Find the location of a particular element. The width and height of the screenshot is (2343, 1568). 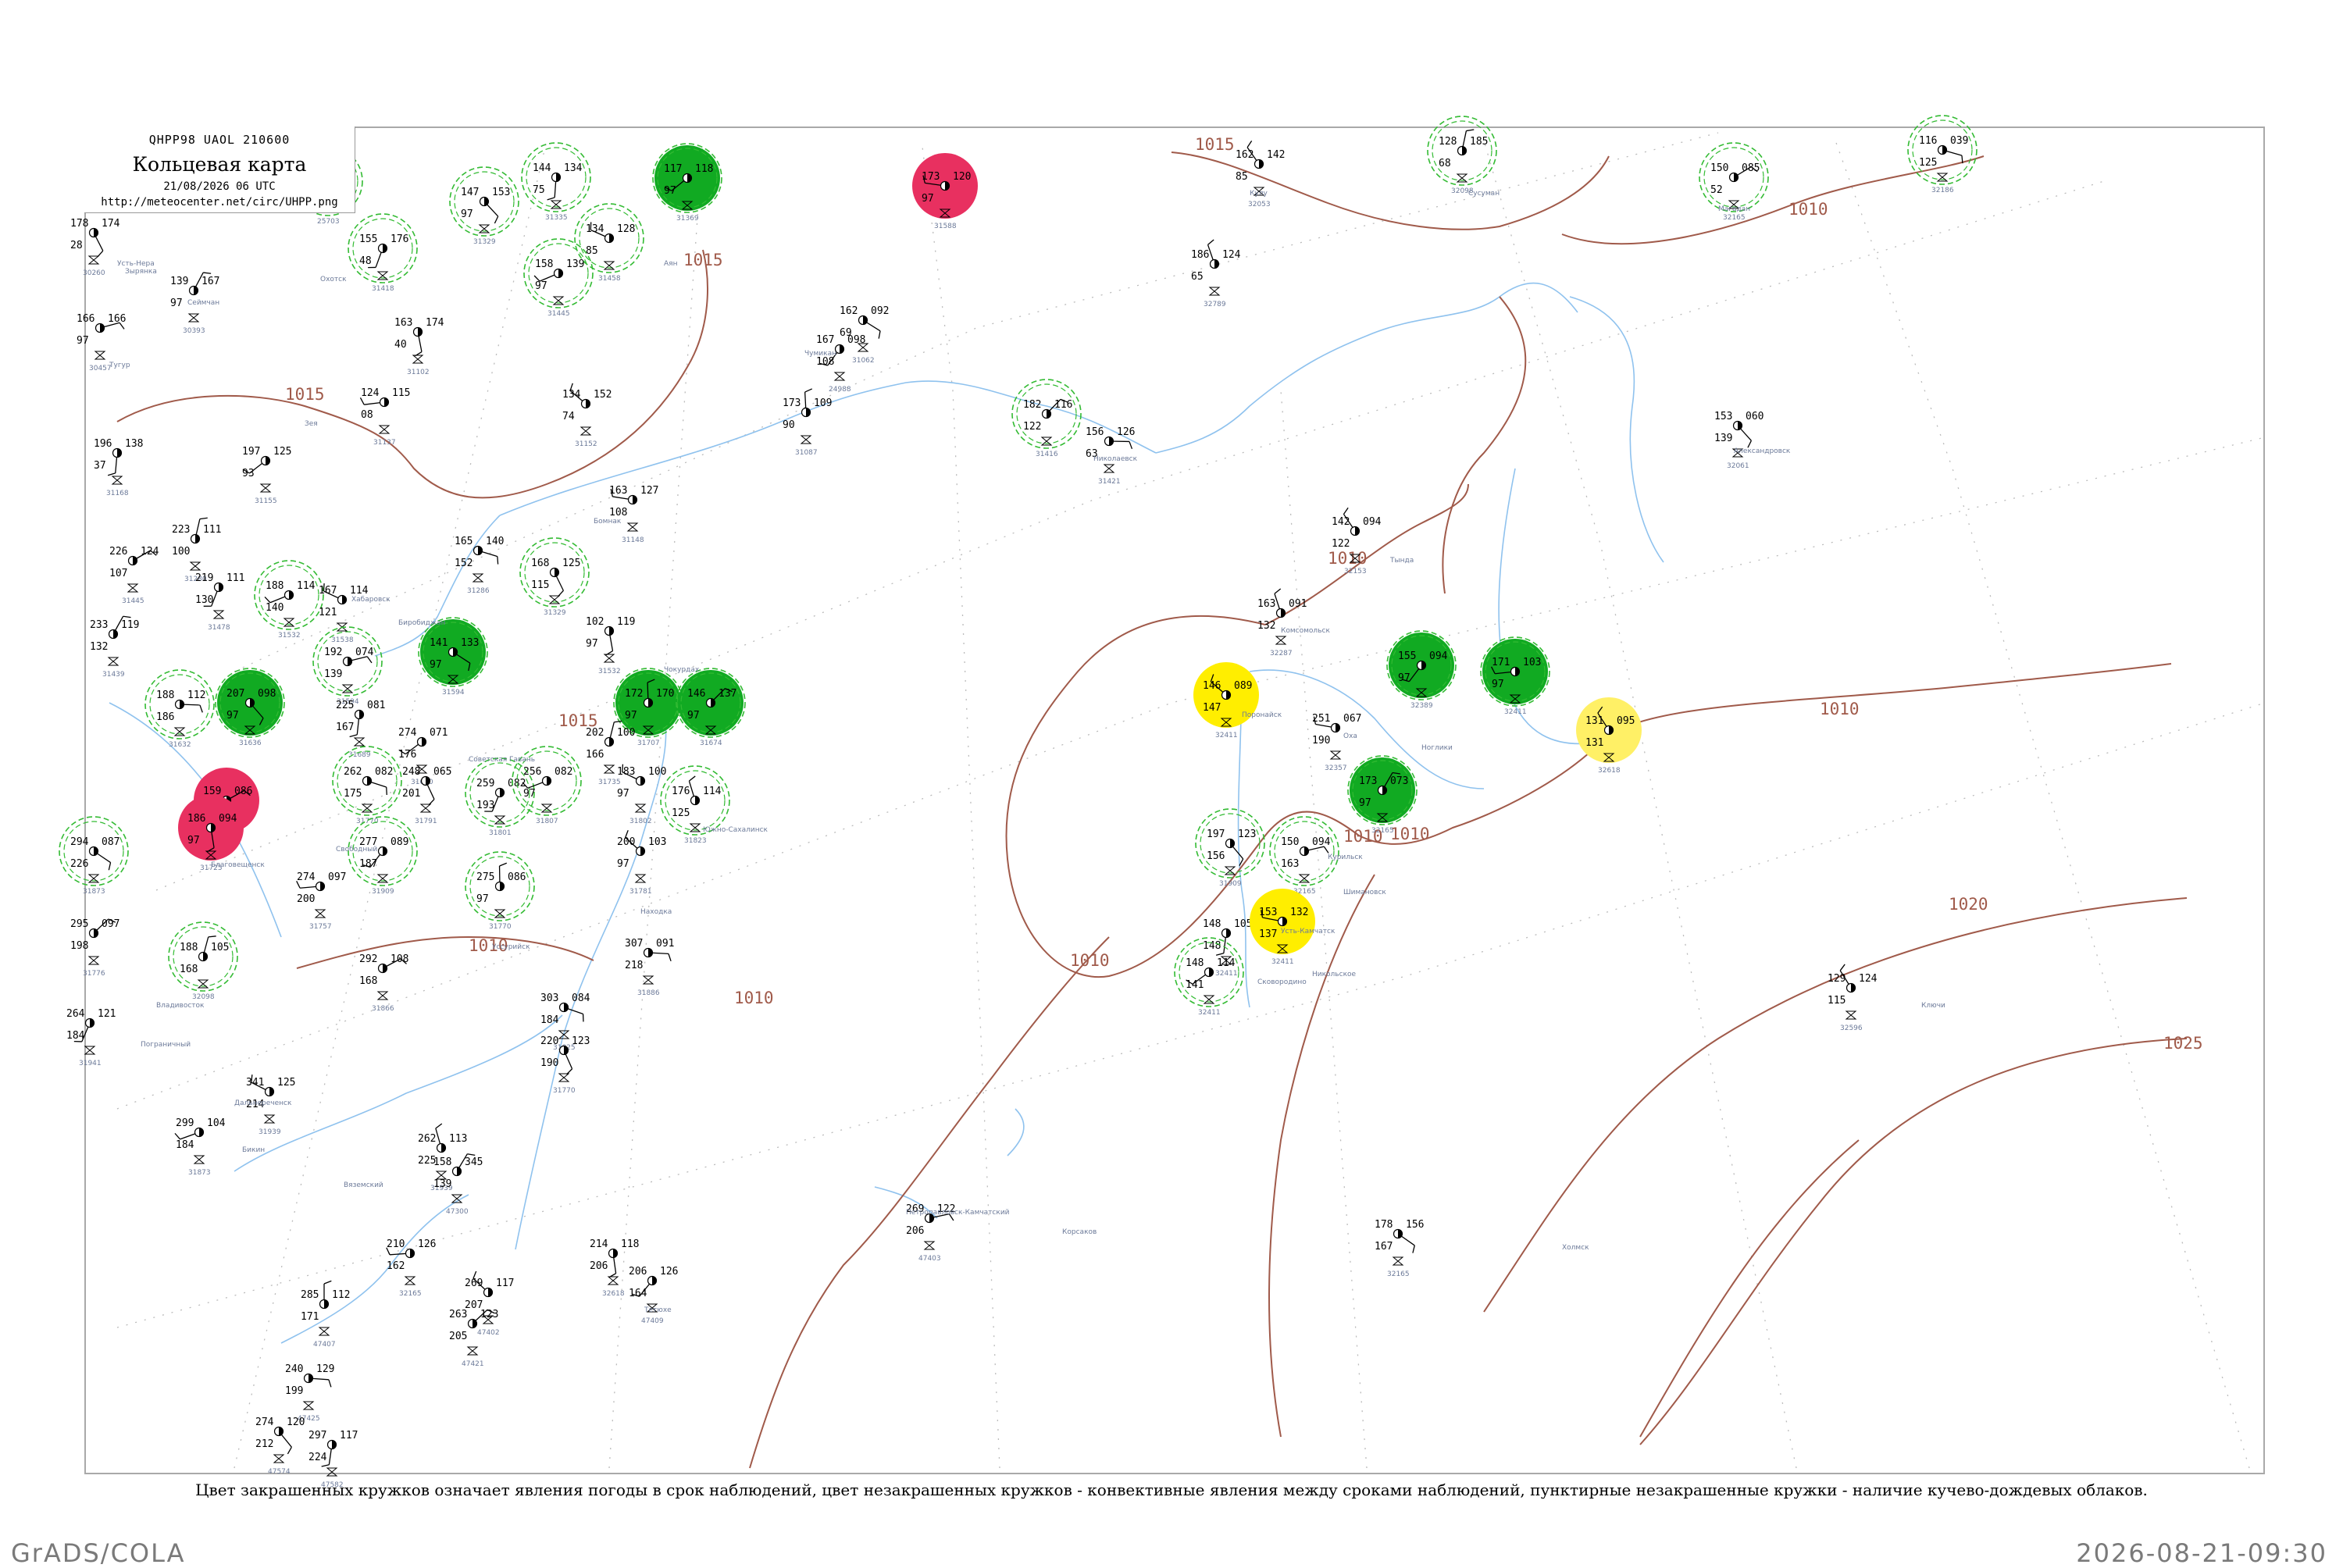

station-marker: 15306013932061 is located at coordinates (1738, 440).